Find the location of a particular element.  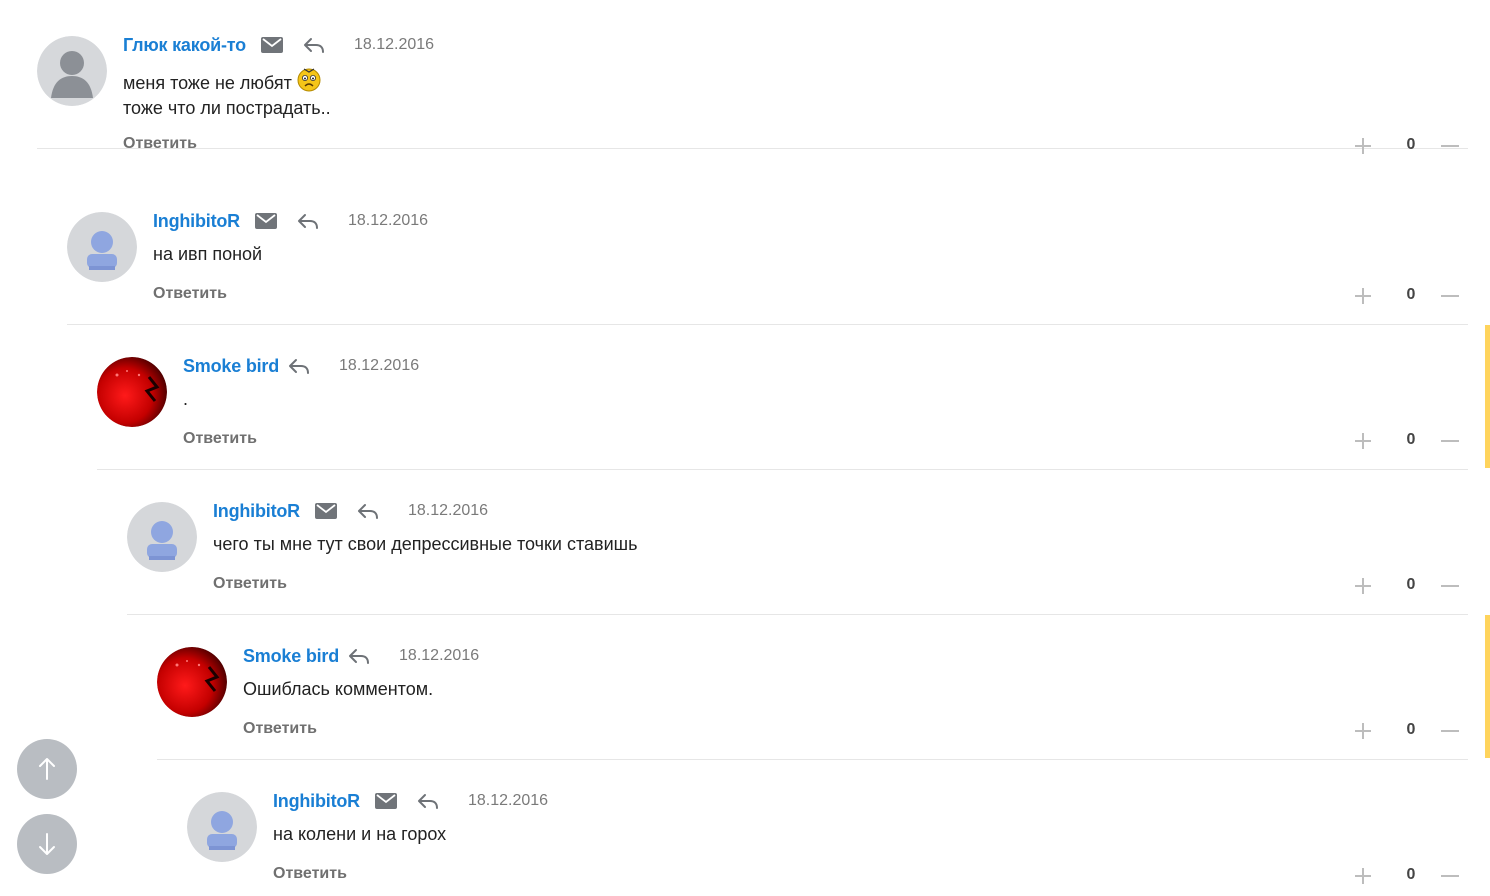

comment-text-line: тоже что ли пострадать.. is located at coordinates (227, 108).